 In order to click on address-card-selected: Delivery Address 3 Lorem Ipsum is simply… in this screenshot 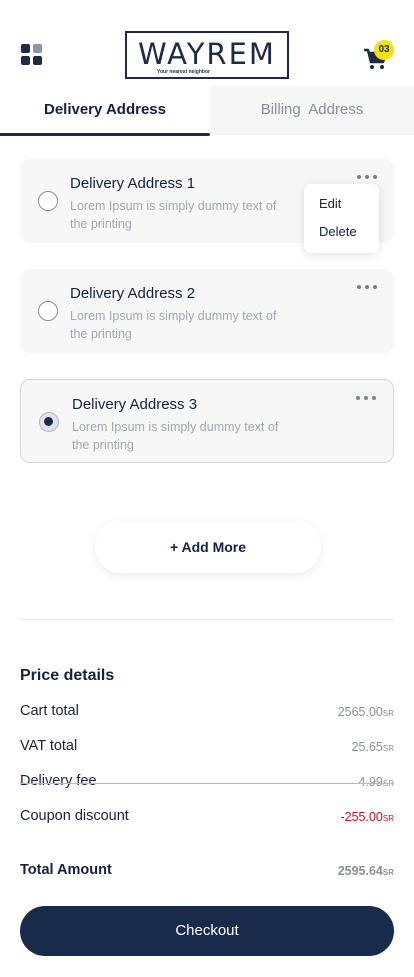, I will do `click(207, 421)`.